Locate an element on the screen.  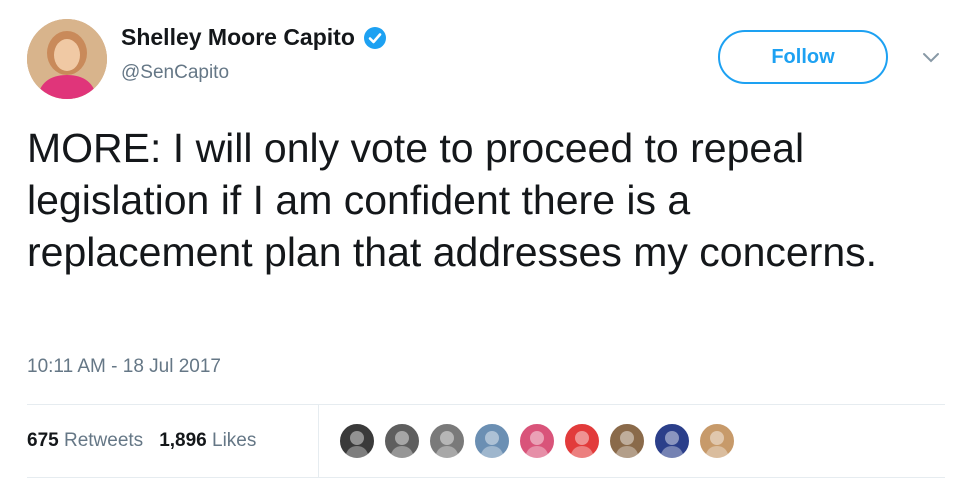
likes-stat: 1,896 Likes is located at coordinates (207, 441).